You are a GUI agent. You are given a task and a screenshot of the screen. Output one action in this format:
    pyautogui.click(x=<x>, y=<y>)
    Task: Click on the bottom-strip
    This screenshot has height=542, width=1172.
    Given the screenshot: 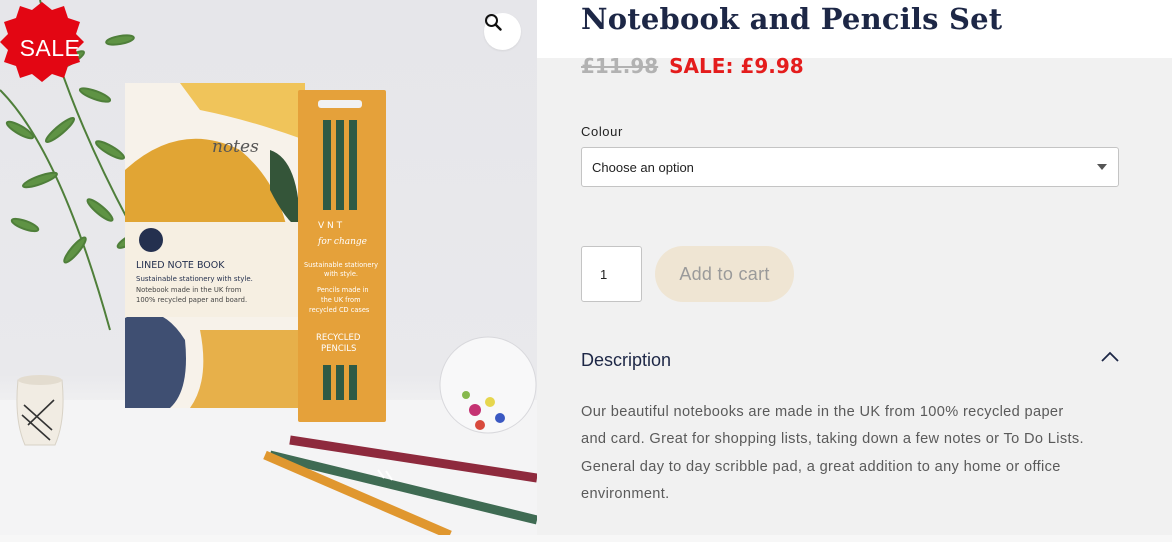 What is the action you would take?
    pyautogui.click(x=586, y=538)
    